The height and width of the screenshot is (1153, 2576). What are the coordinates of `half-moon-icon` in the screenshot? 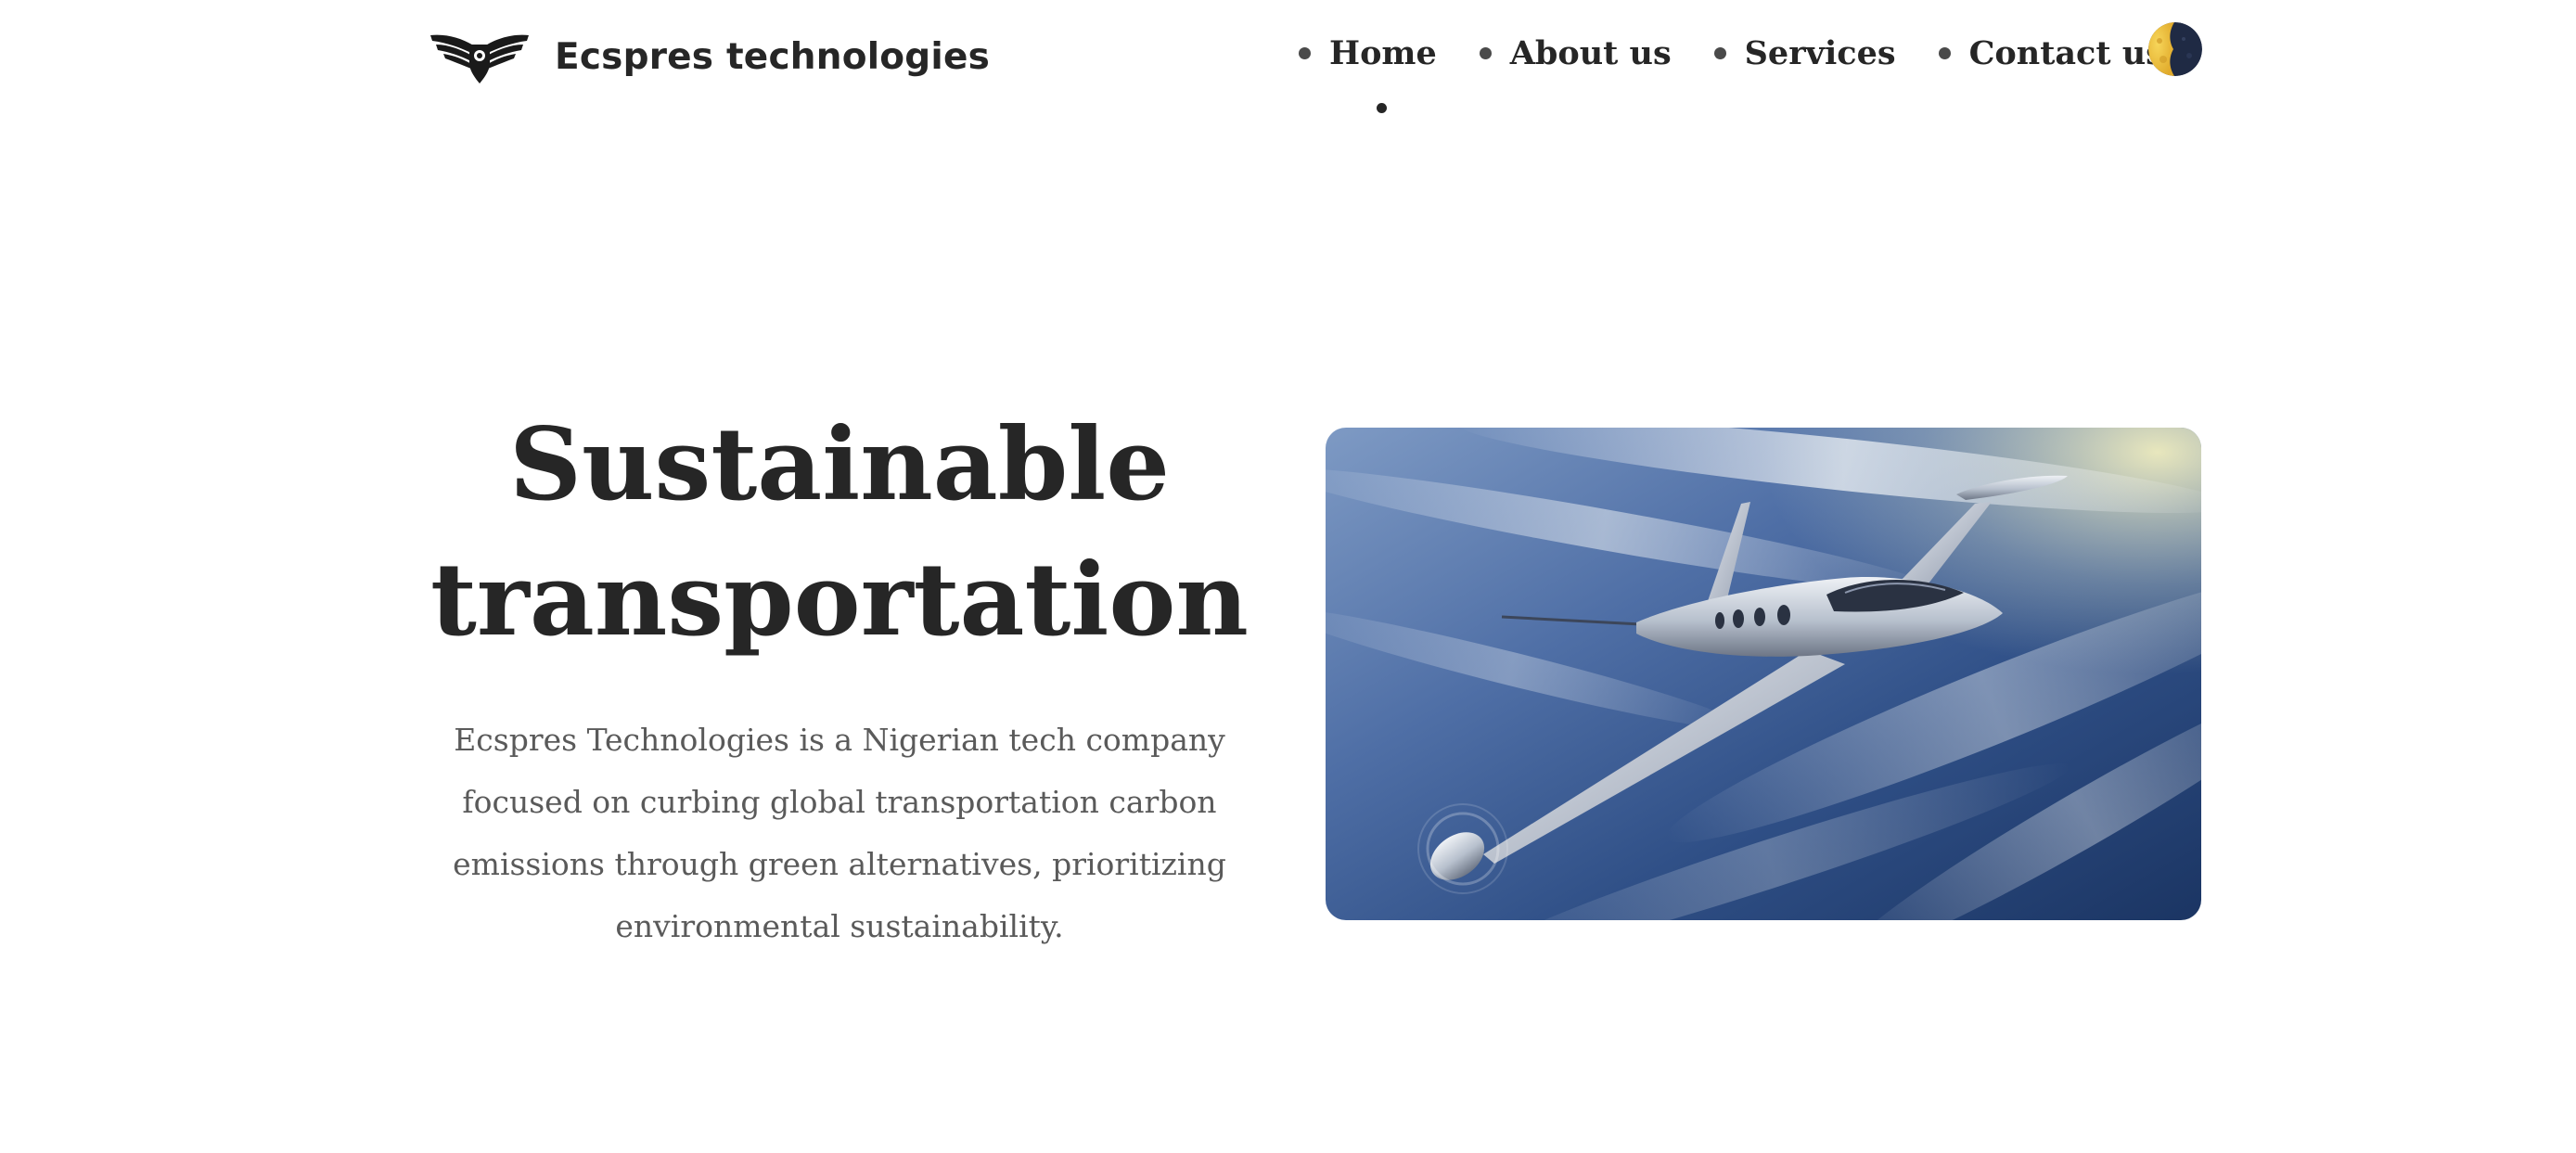 It's located at (2175, 49).